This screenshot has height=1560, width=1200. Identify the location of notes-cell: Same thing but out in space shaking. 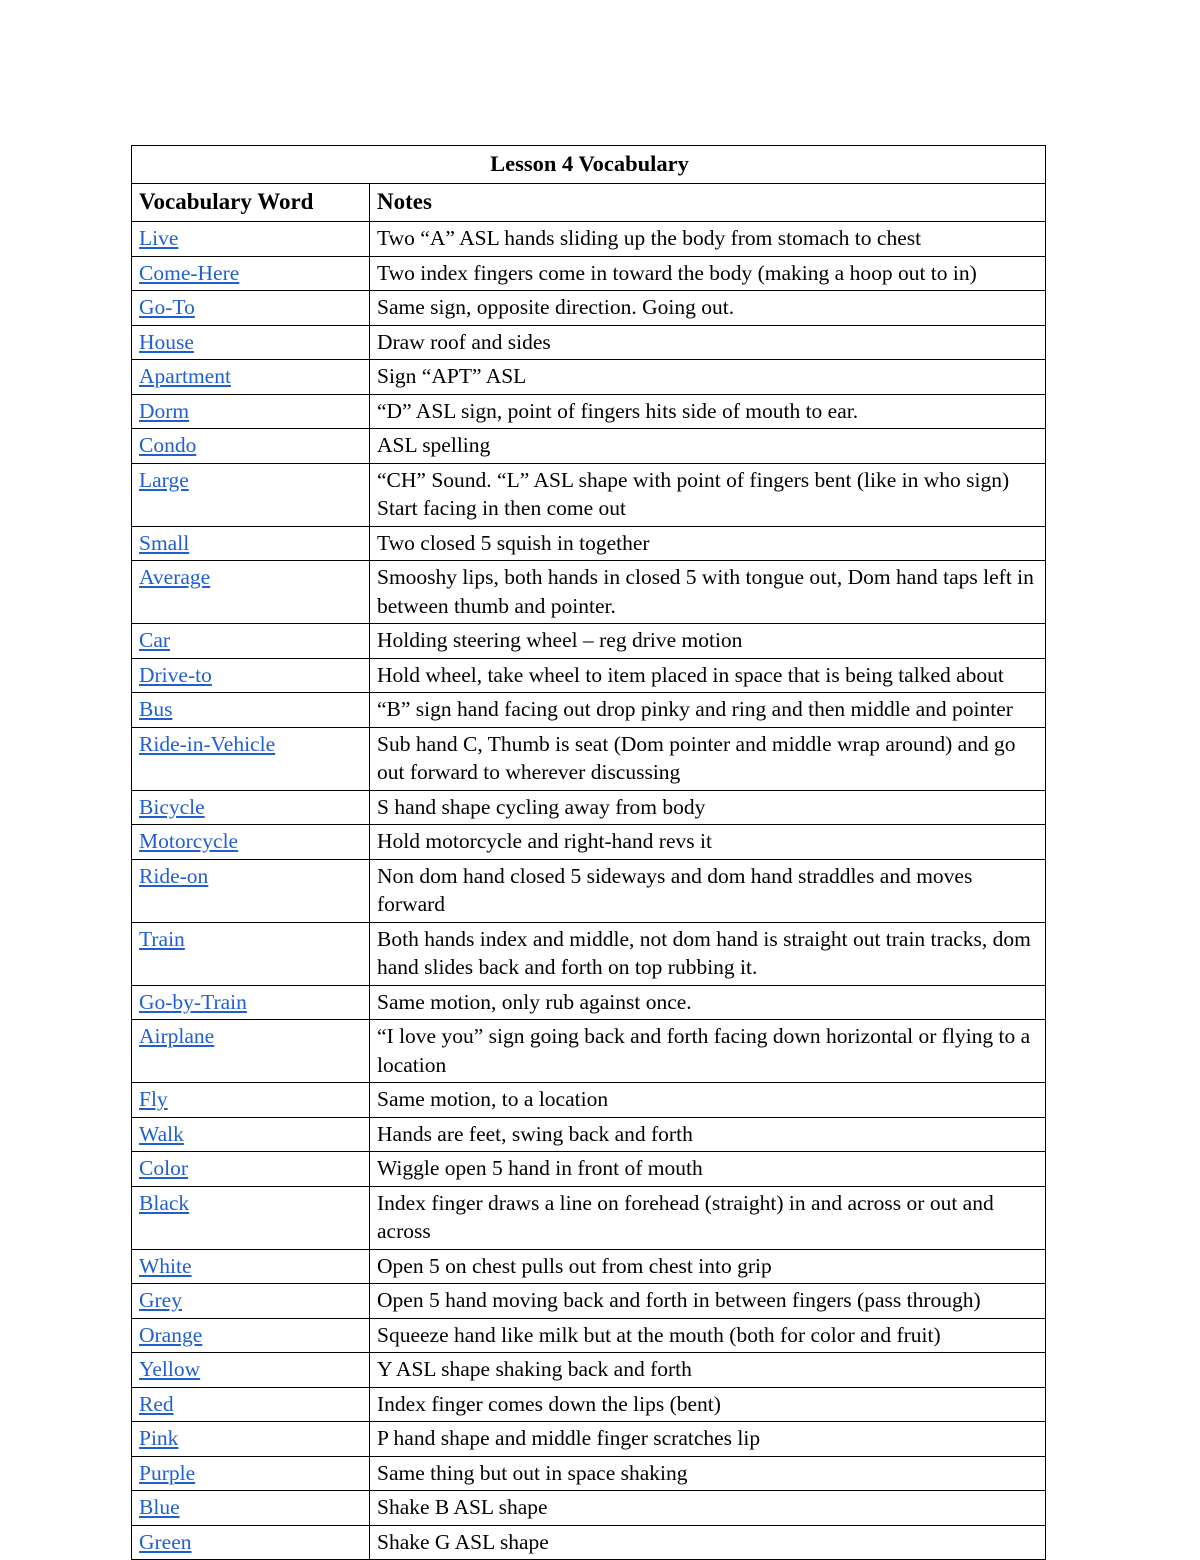
(707, 1473).